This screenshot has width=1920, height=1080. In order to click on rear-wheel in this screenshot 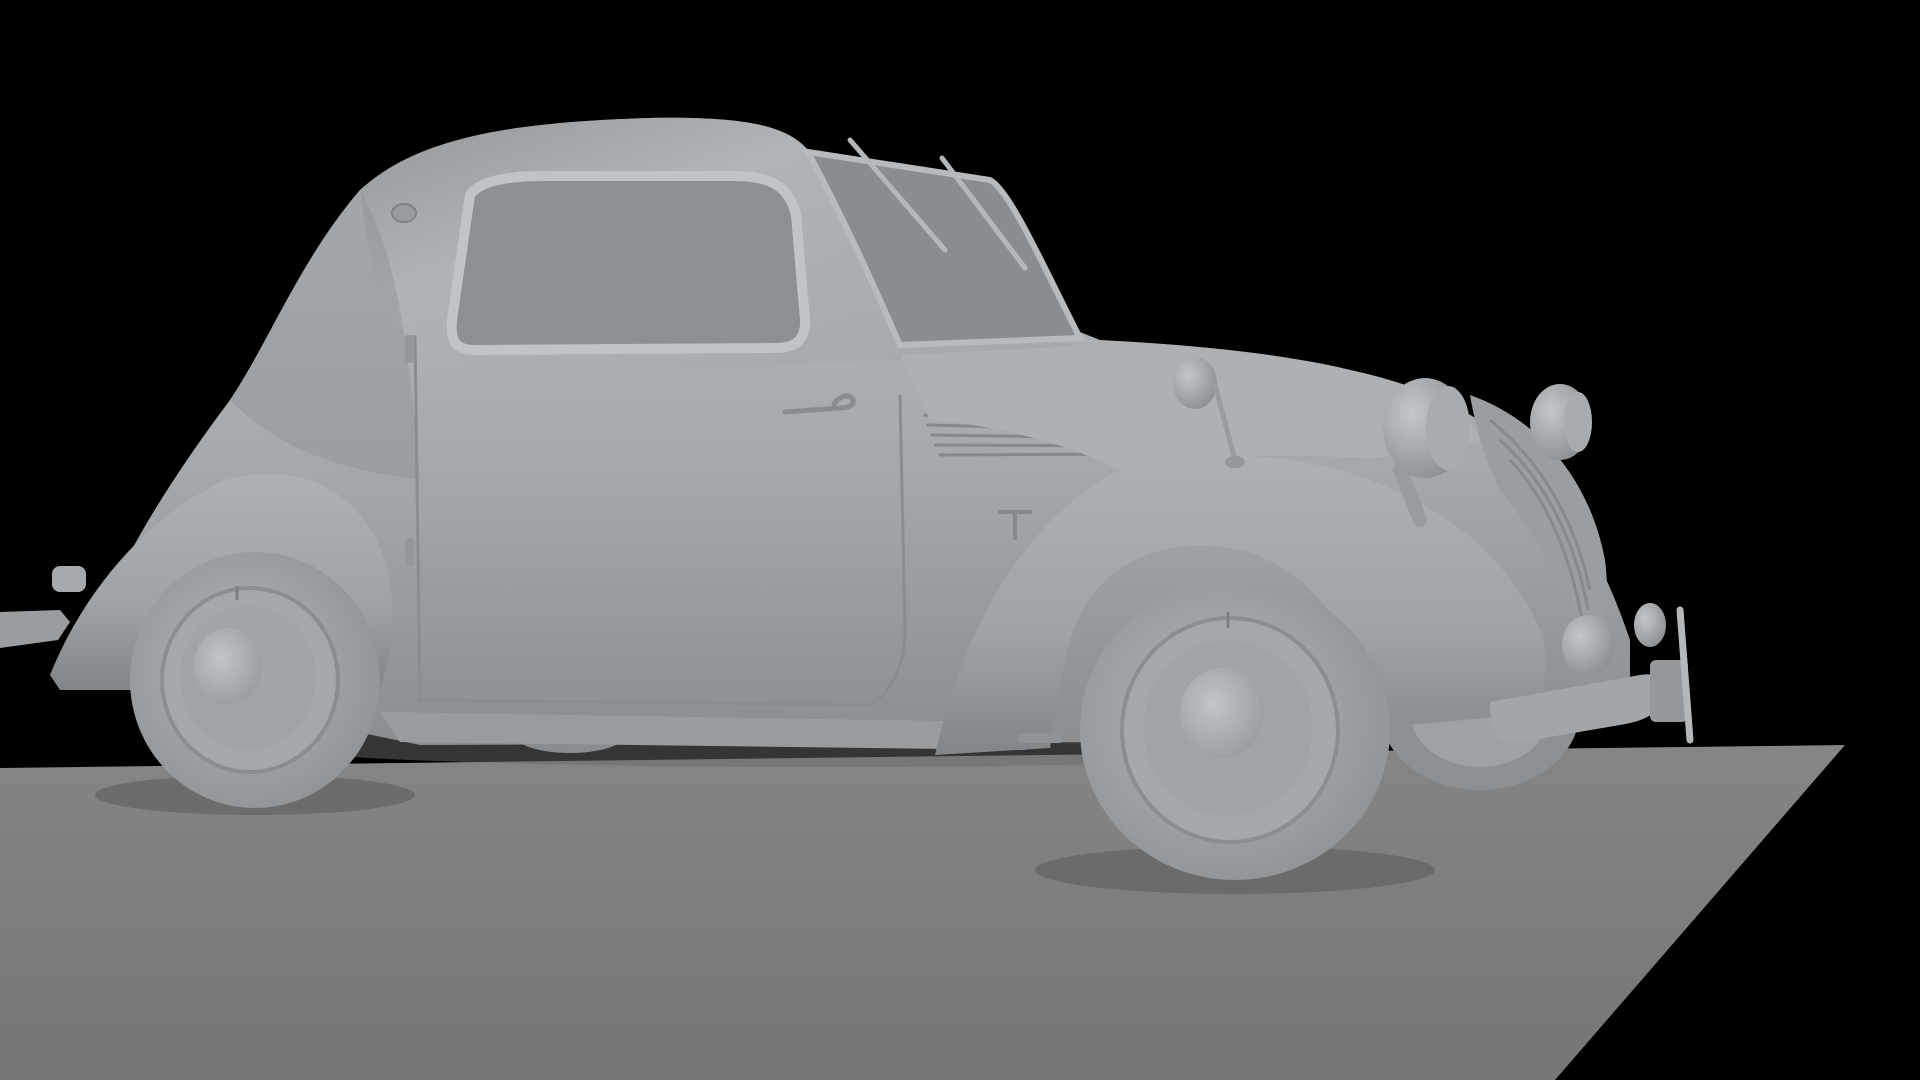, I will do `click(255, 680)`.